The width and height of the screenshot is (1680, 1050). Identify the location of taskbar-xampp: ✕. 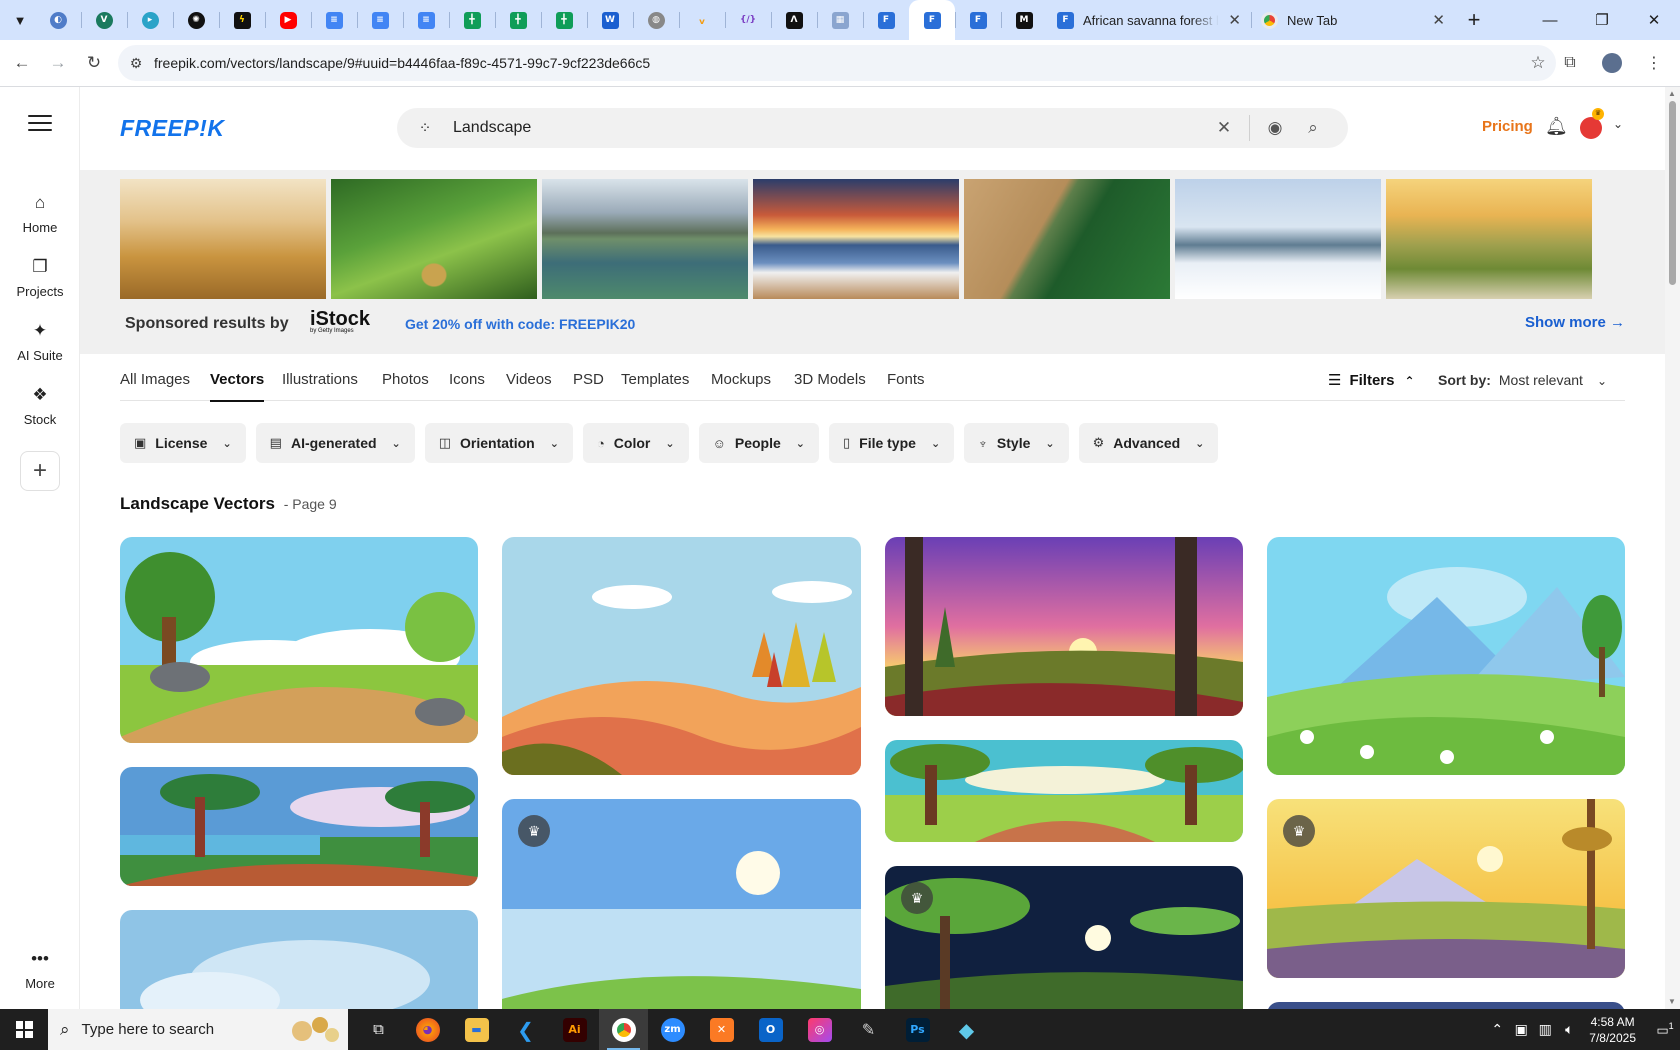
(721, 1029).